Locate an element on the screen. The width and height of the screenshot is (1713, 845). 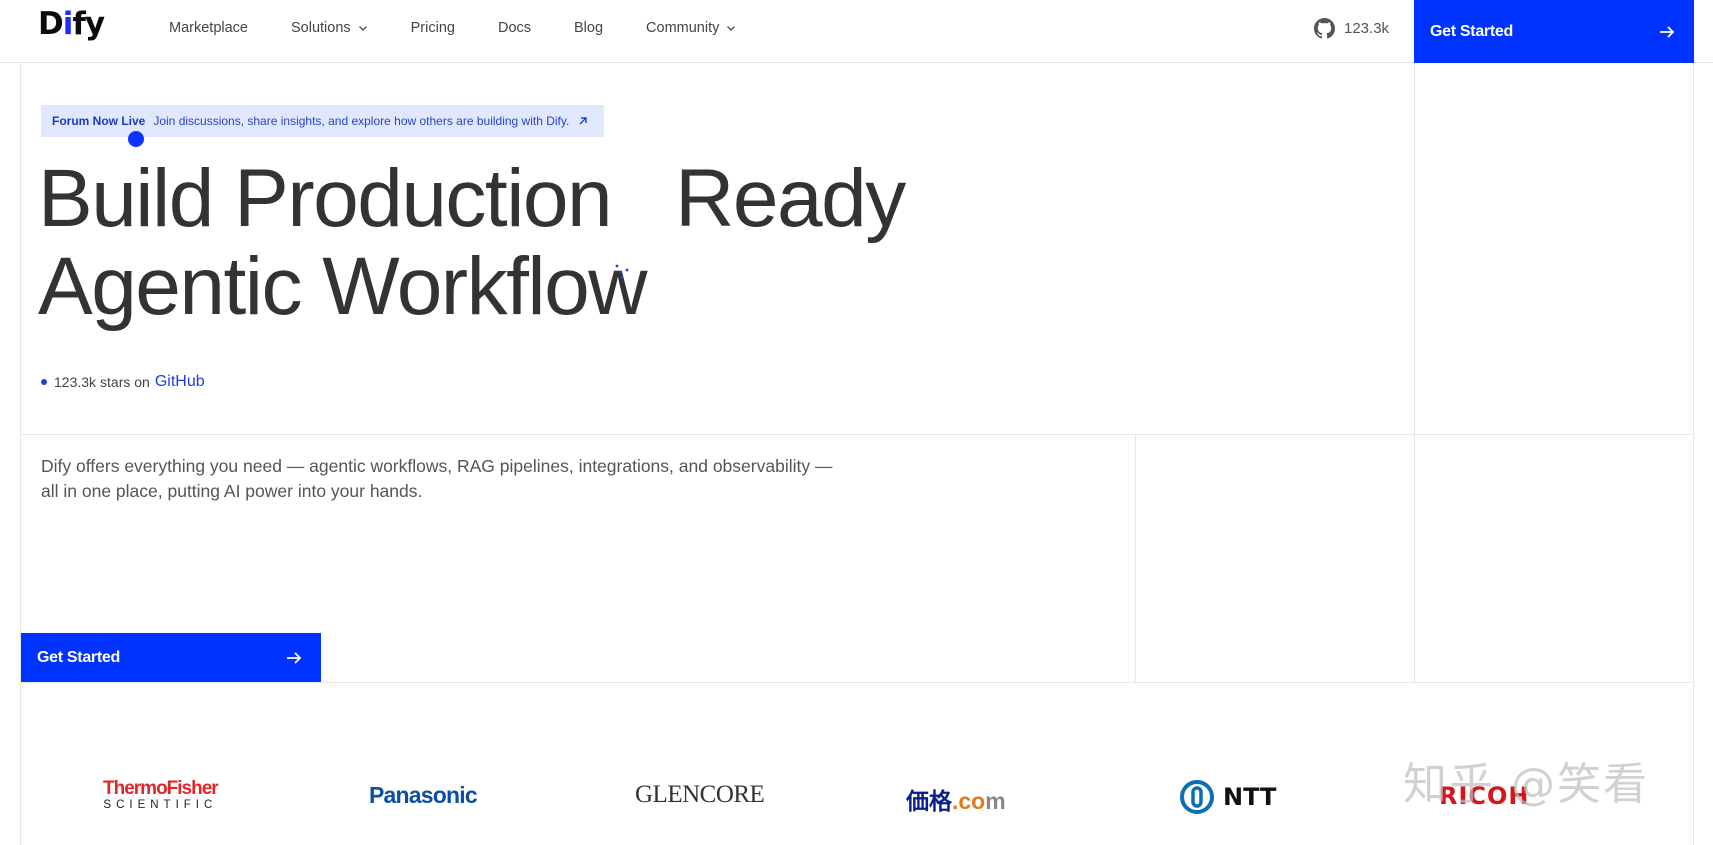
cursor-dot is located at coordinates (136, 139).